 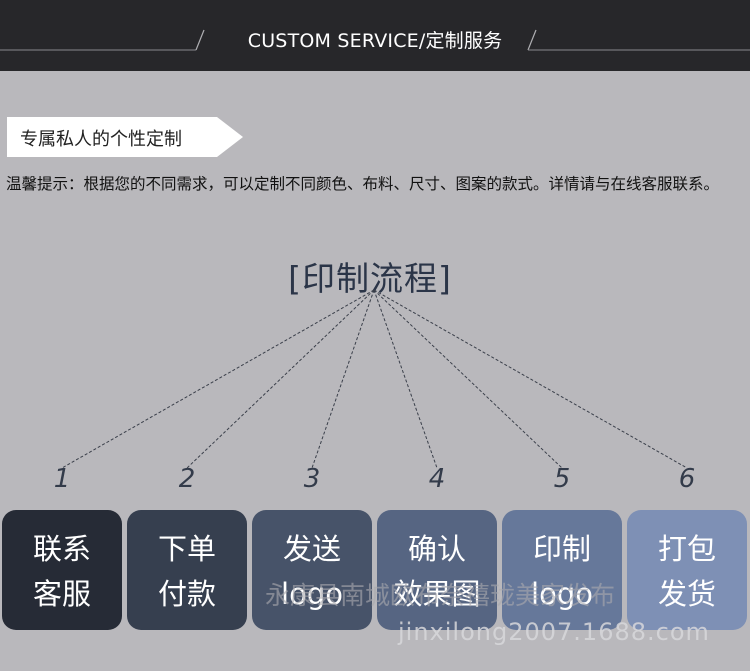 I want to click on step-label-line1: 确认, so click(x=436, y=549).